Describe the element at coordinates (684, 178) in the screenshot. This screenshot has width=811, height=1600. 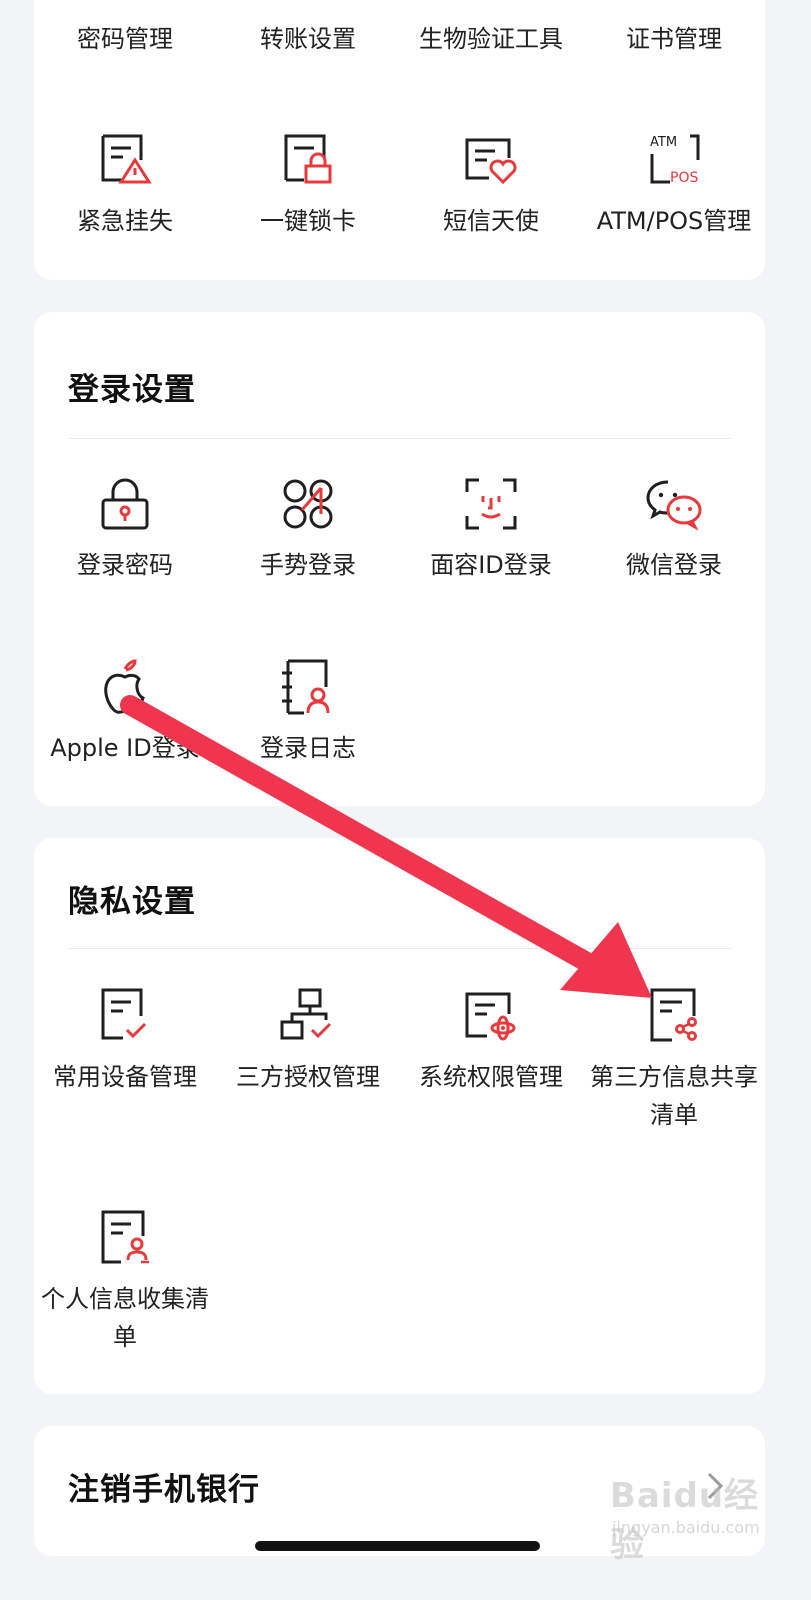
I see `pos-text: POS` at that location.